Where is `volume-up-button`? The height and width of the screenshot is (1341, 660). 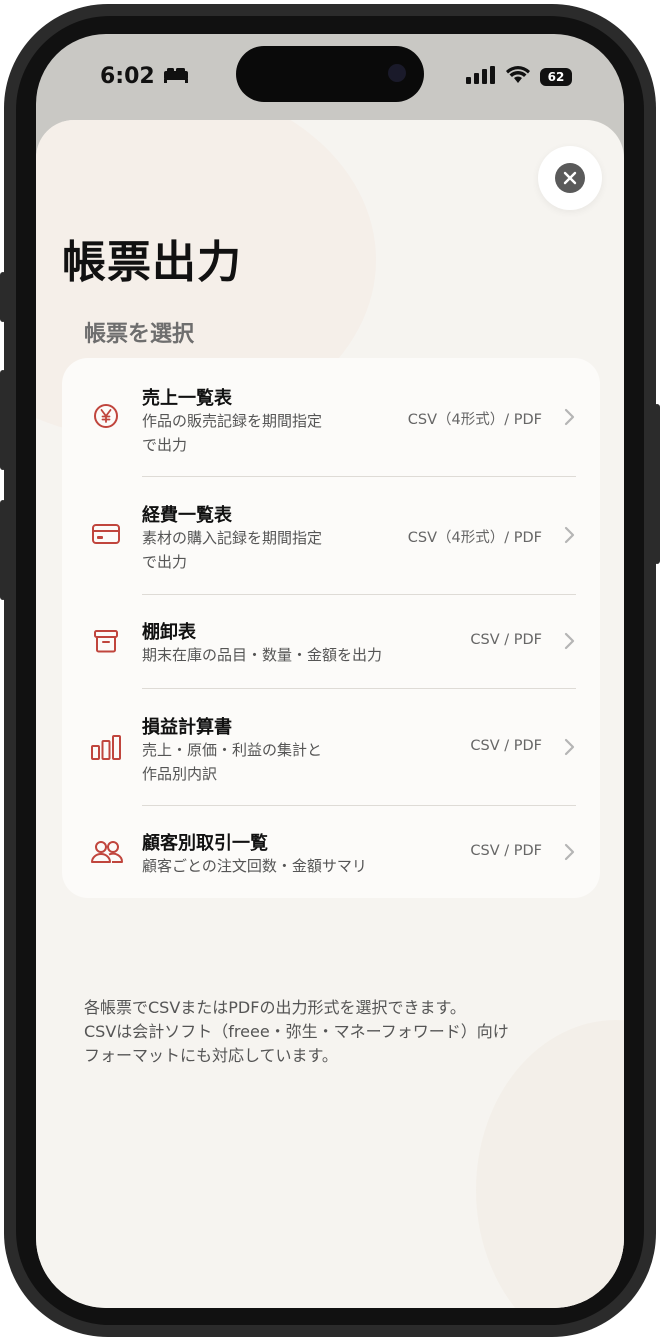
volume-up-button is located at coordinates (3, 420).